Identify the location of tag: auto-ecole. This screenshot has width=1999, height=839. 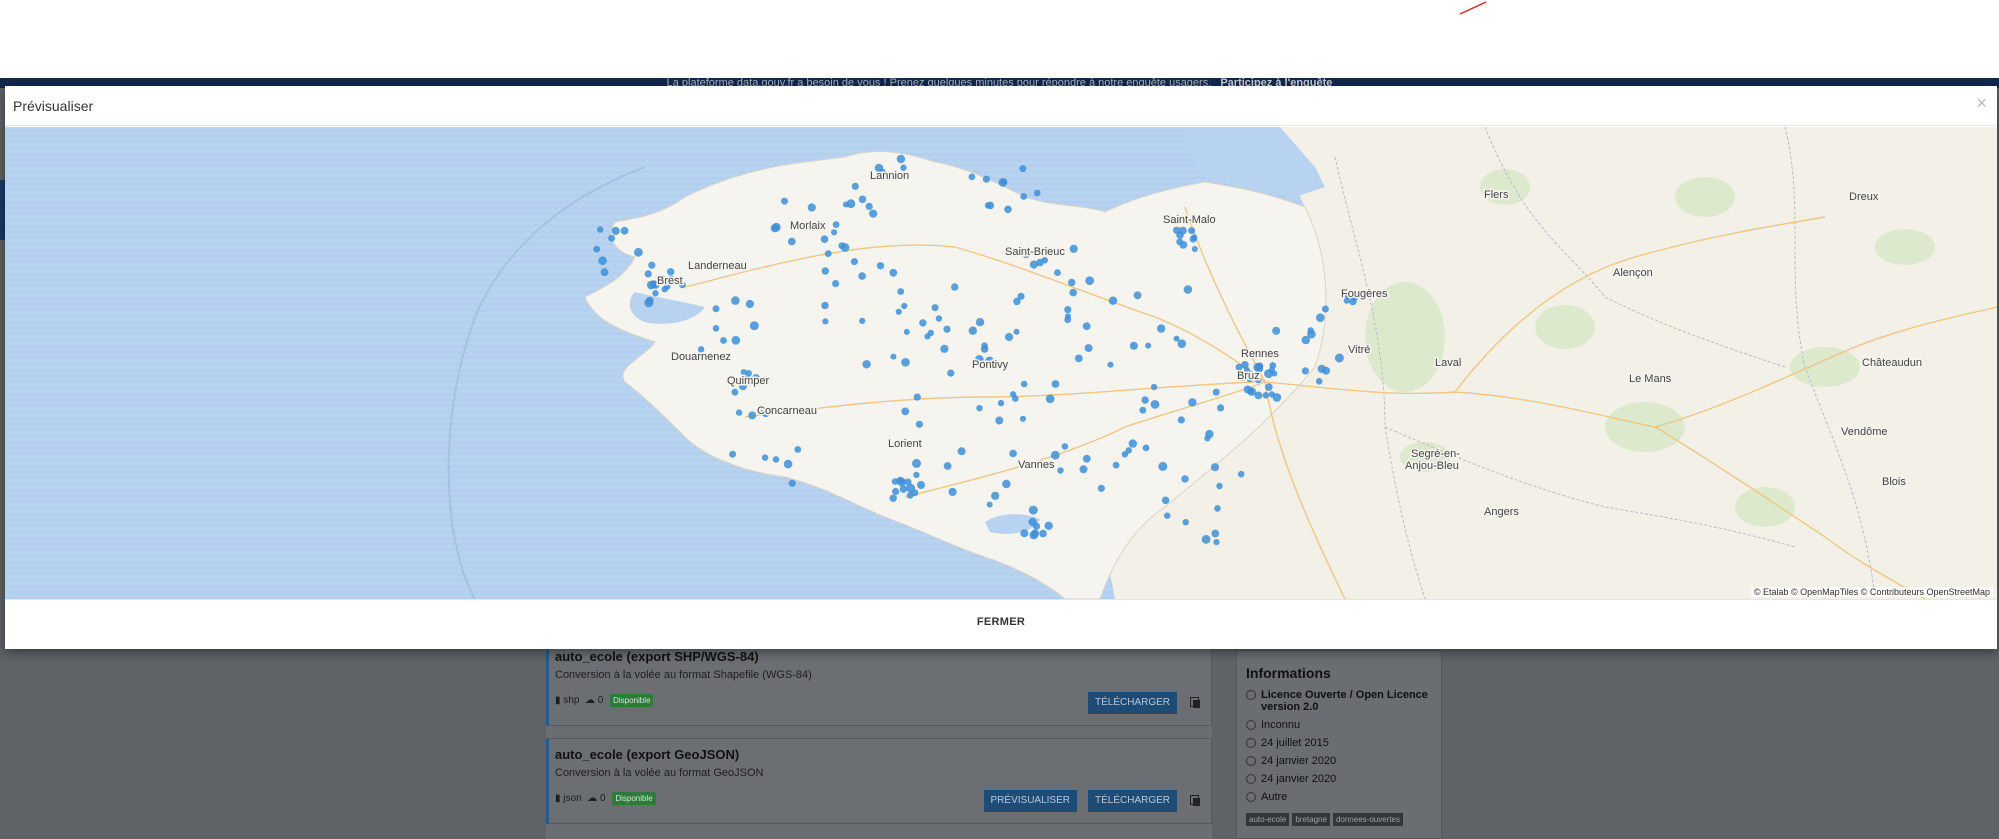
(1268, 819).